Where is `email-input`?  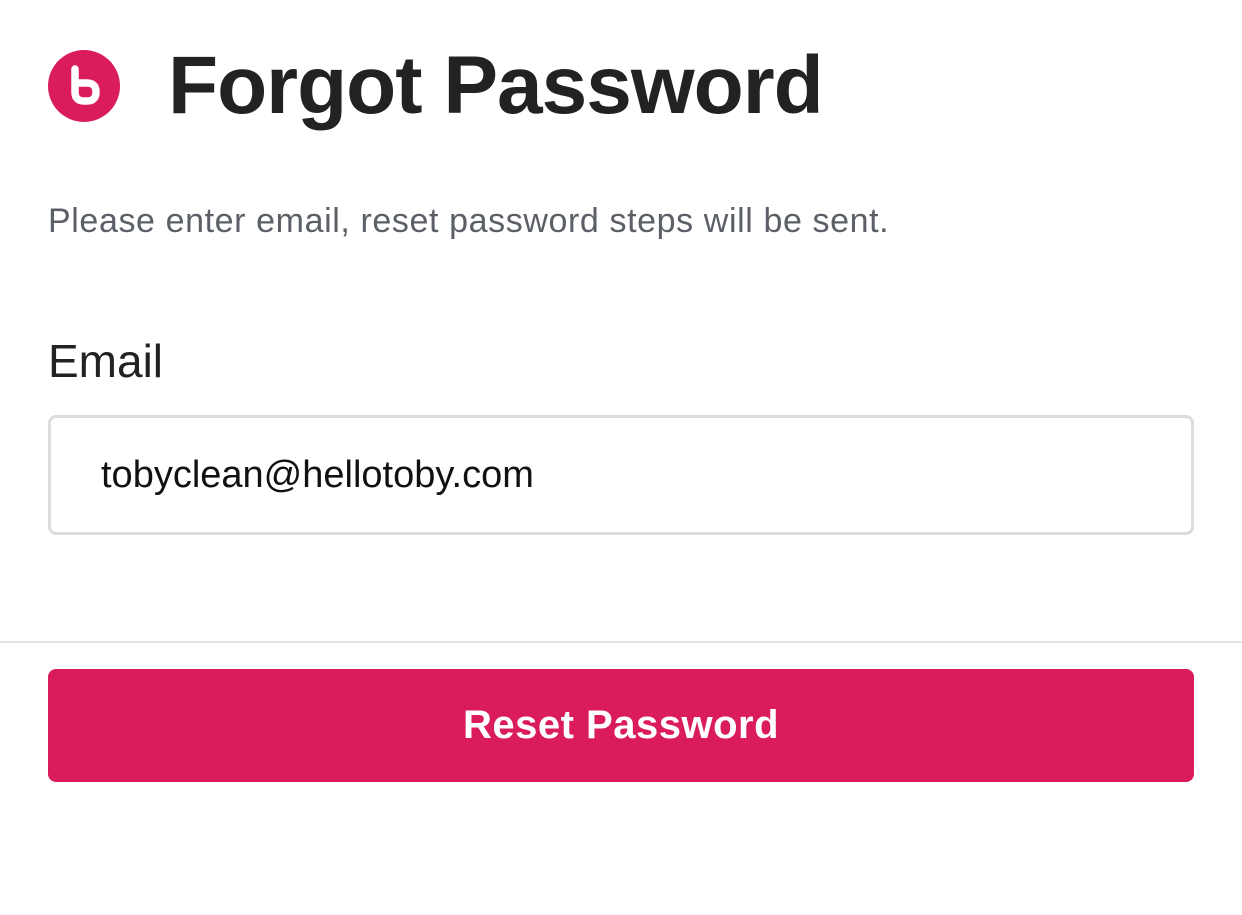 email-input is located at coordinates (621, 475).